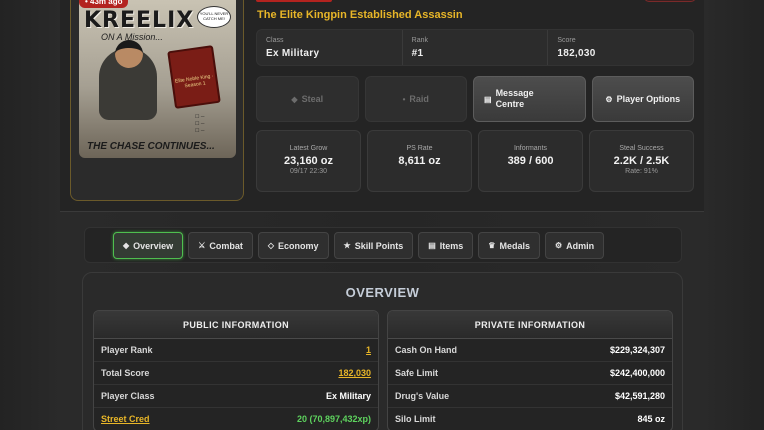 The image size is (764, 430). I want to click on info-label: Rank, so click(420, 40).